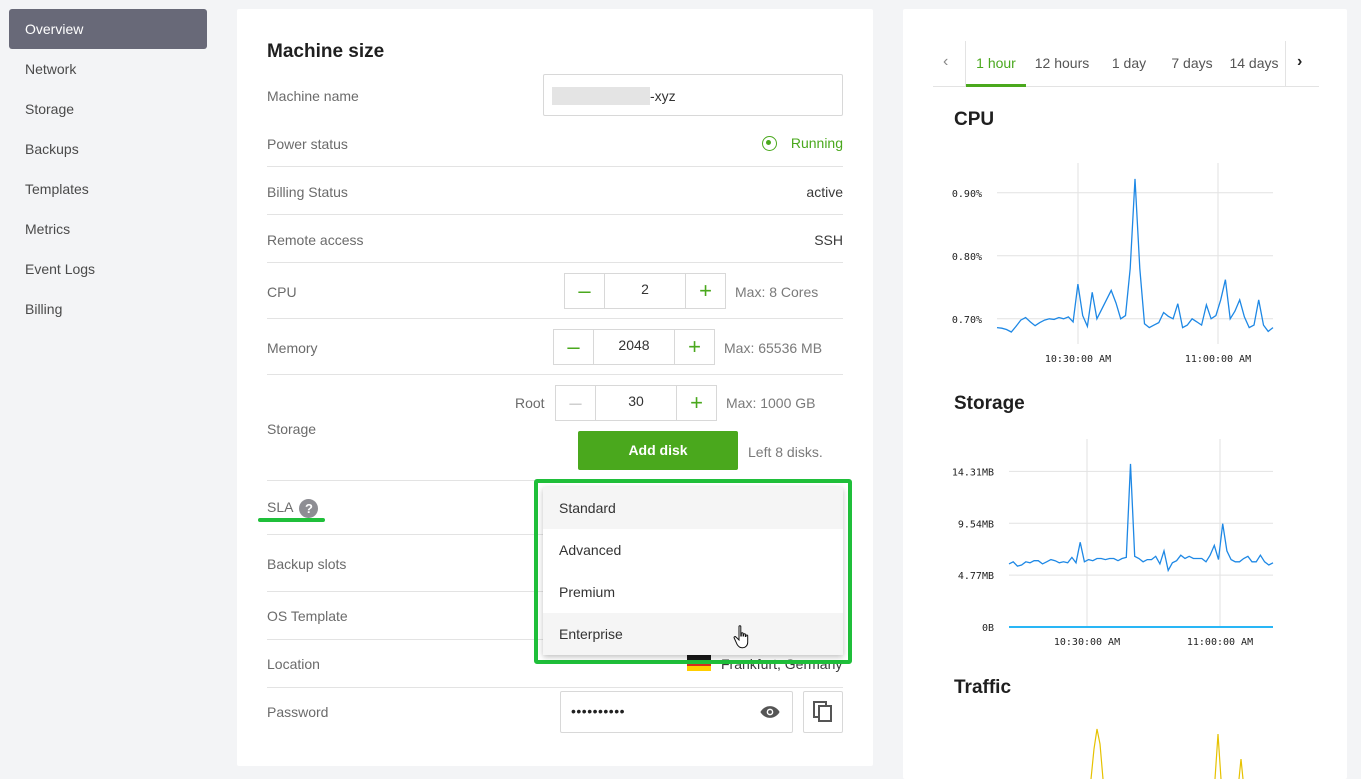  I want to click on running-status-icon, so click(769, 143).